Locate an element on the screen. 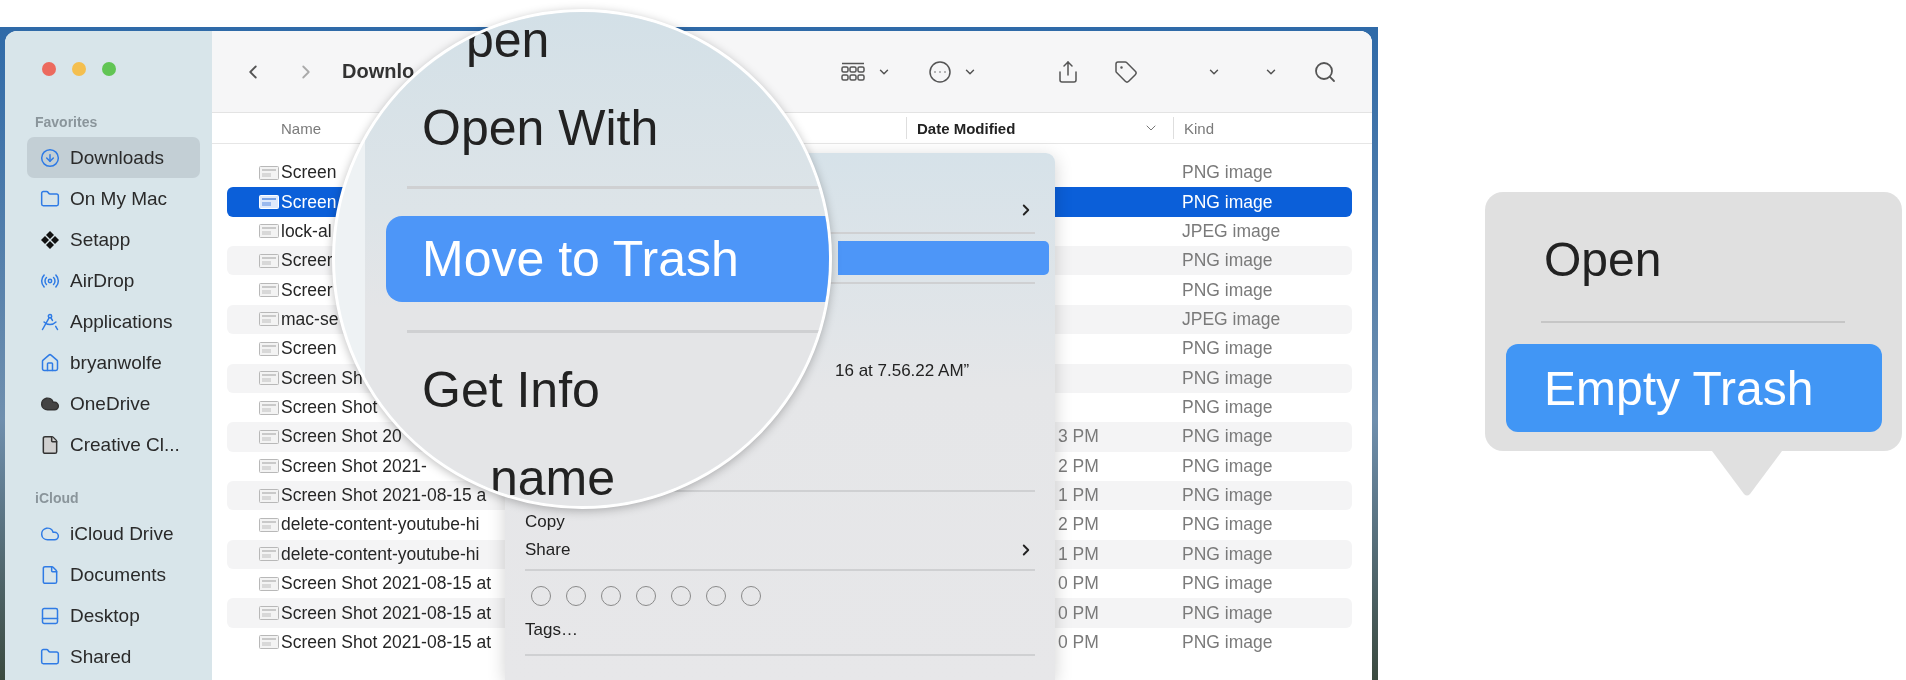 The image size is (1906, 680). sidebar-label: Shared is located at coordinates (101, 656).